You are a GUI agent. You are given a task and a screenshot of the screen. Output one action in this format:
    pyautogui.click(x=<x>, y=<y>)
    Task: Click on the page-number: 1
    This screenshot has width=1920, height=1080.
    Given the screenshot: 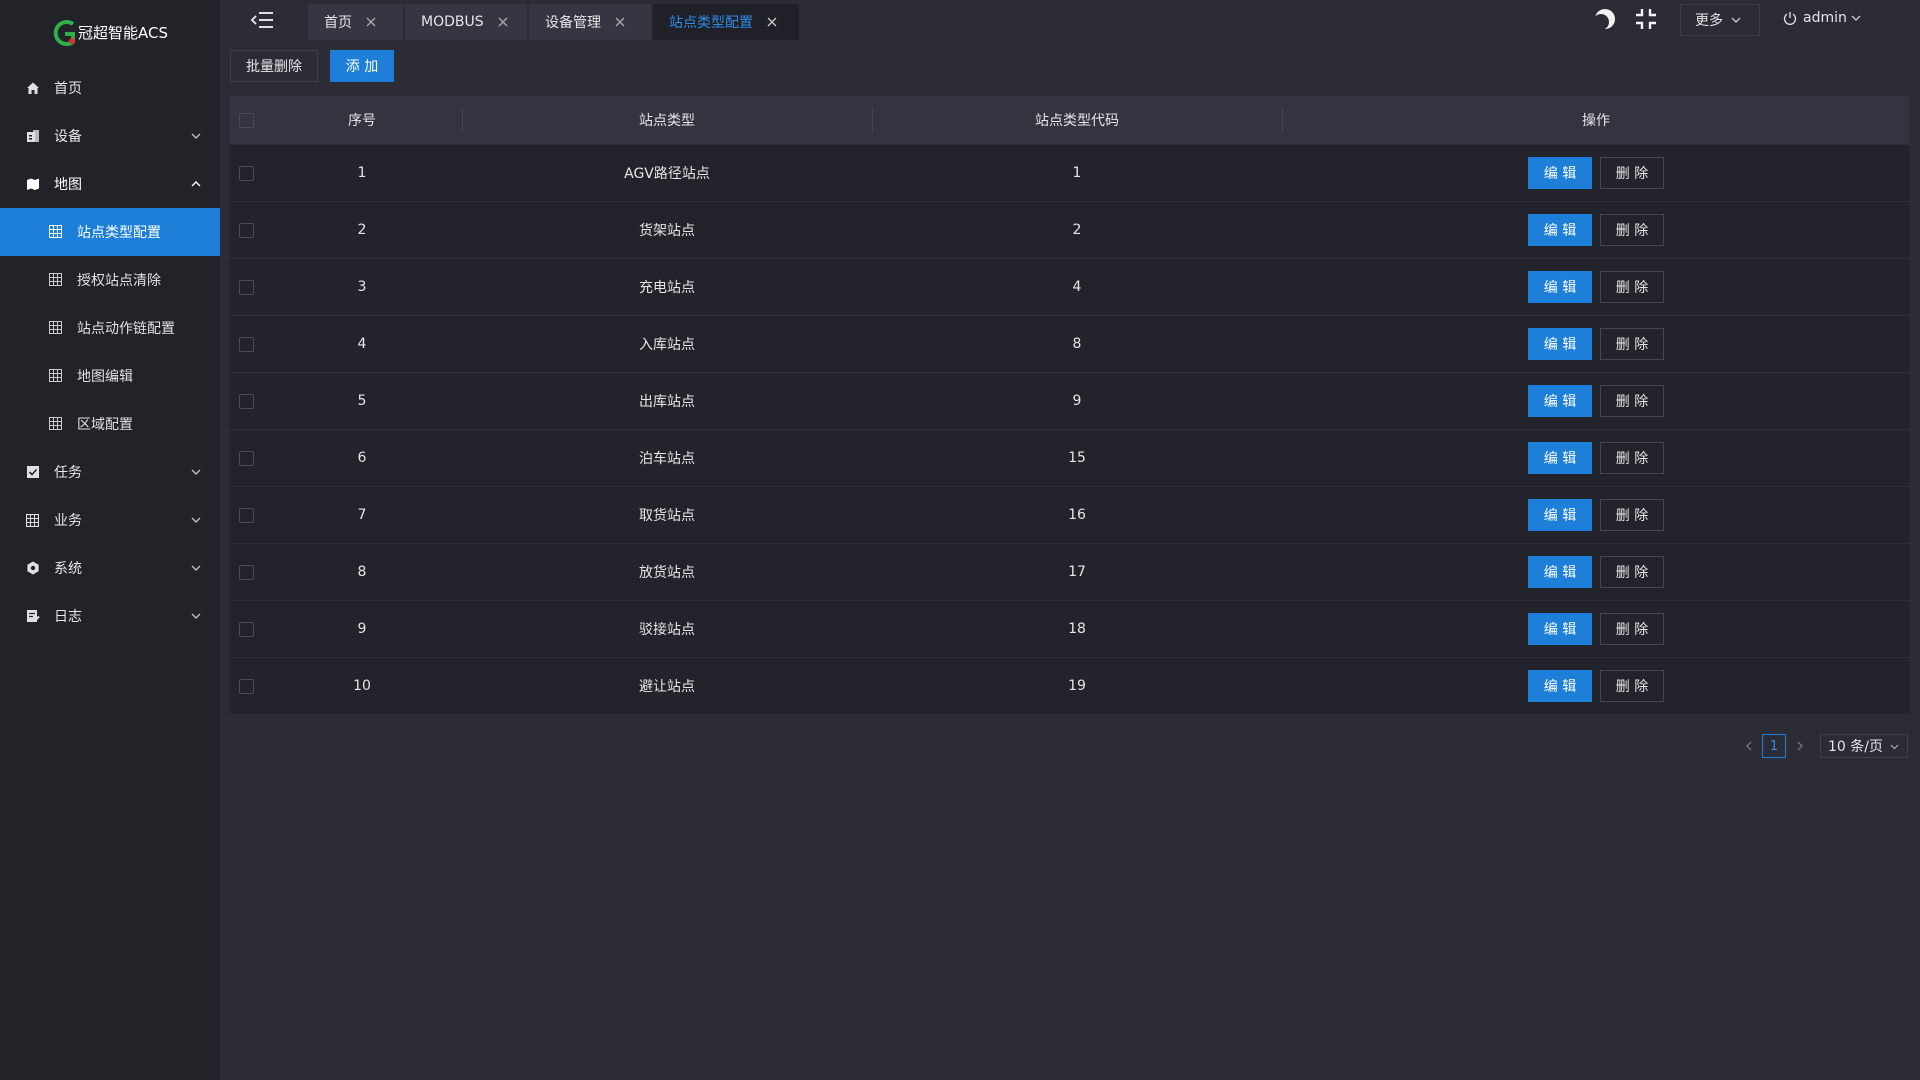 What is the action you would take?
    pyautogui.click(x=1774, y=746)
    